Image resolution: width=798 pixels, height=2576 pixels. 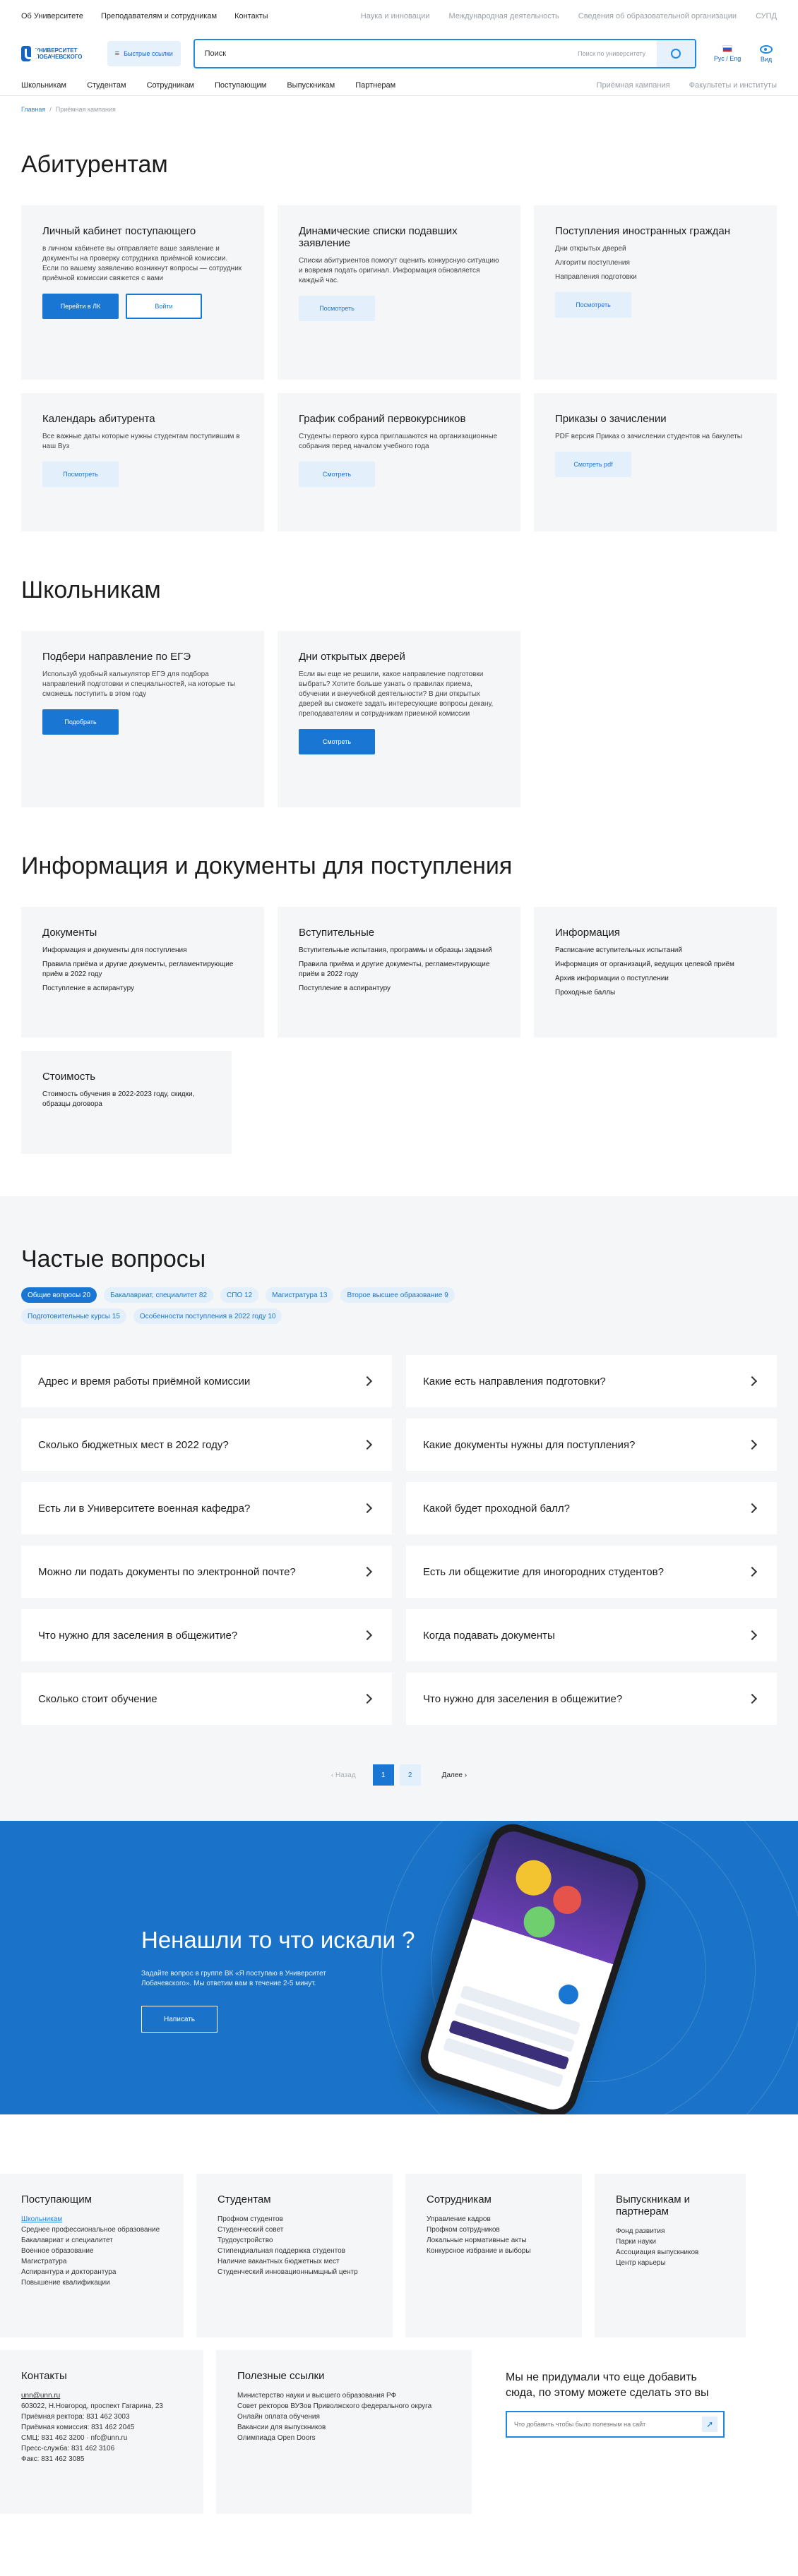 I want to click on footer-link: Центр карьеры, so click(x=671, y=2263).